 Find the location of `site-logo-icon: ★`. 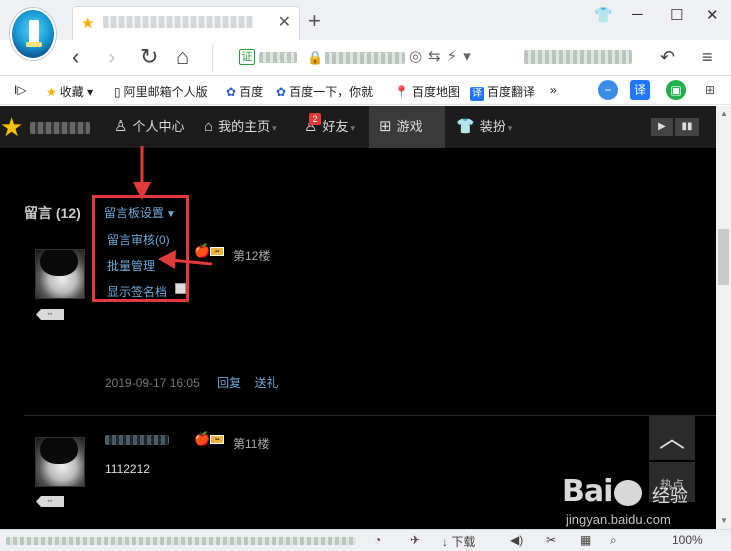

site-logo-icon: ★ is located at coordinates (11, 127).